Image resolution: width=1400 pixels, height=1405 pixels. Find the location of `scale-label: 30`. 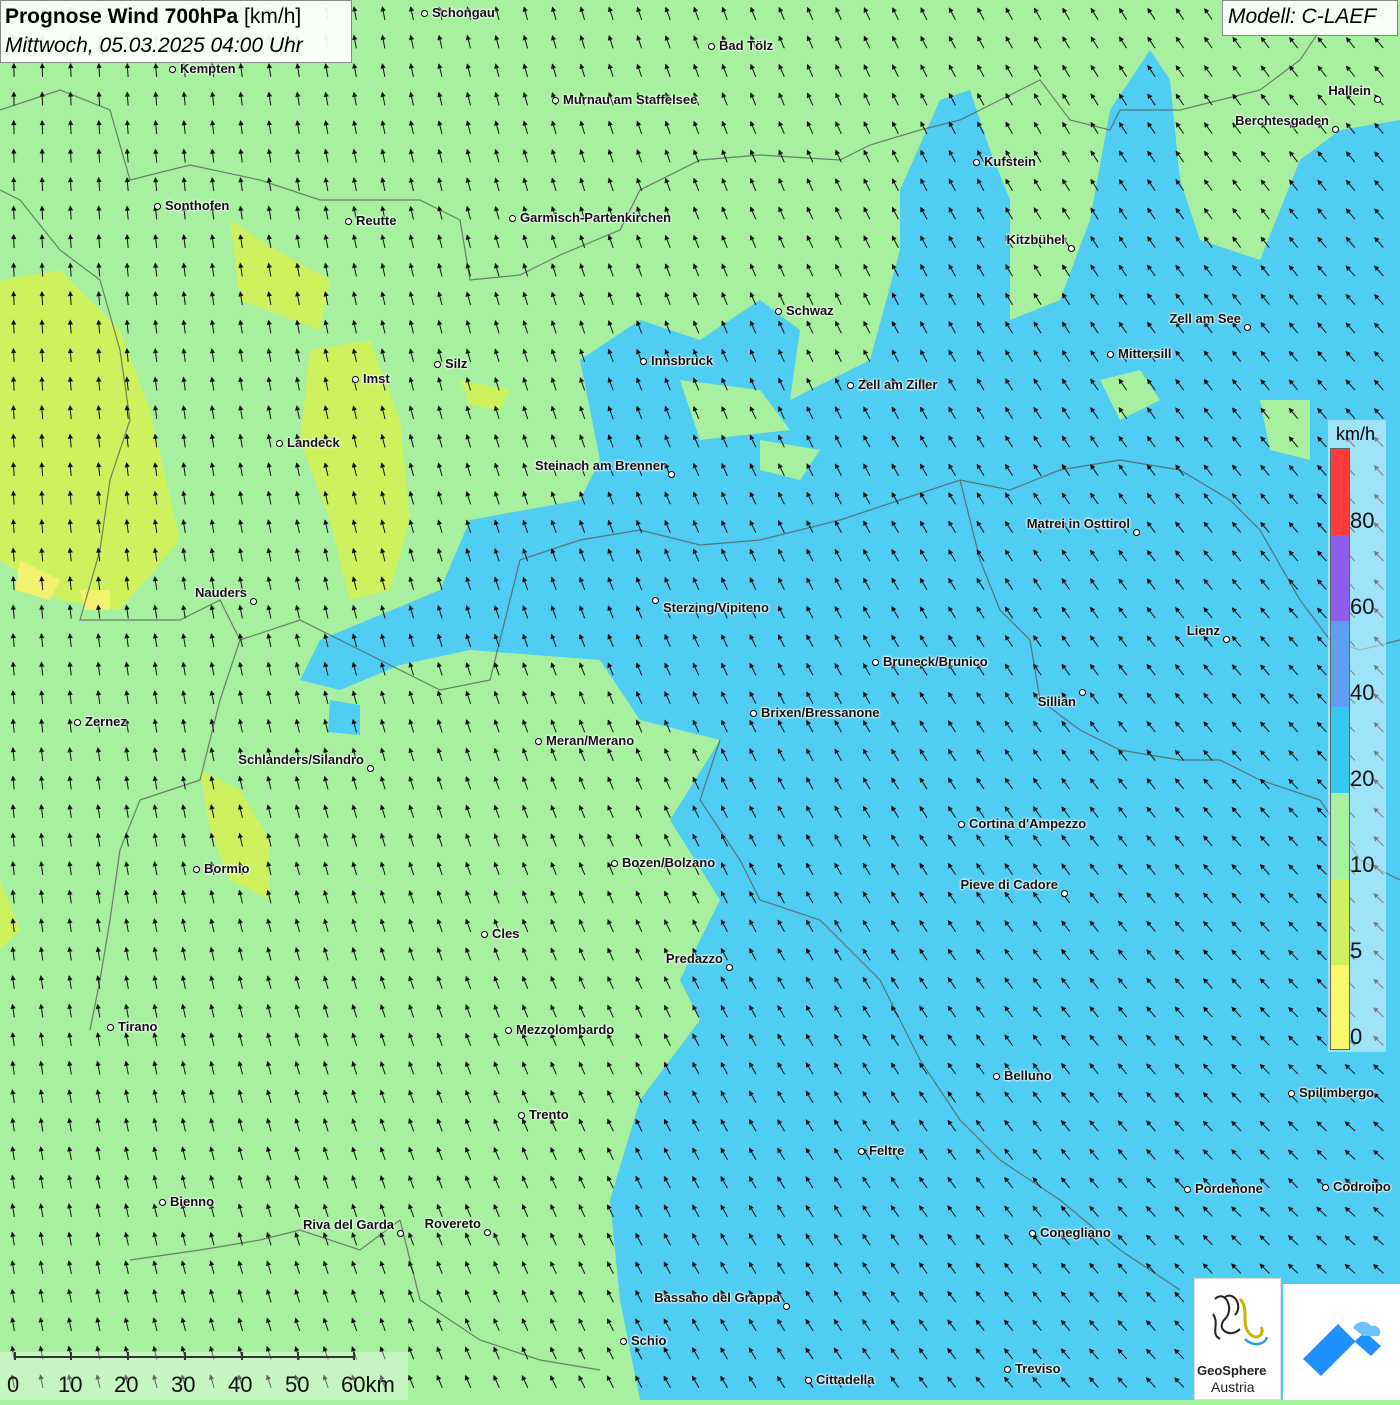

scale-label: 30 is located at coordinates (183, 1385).